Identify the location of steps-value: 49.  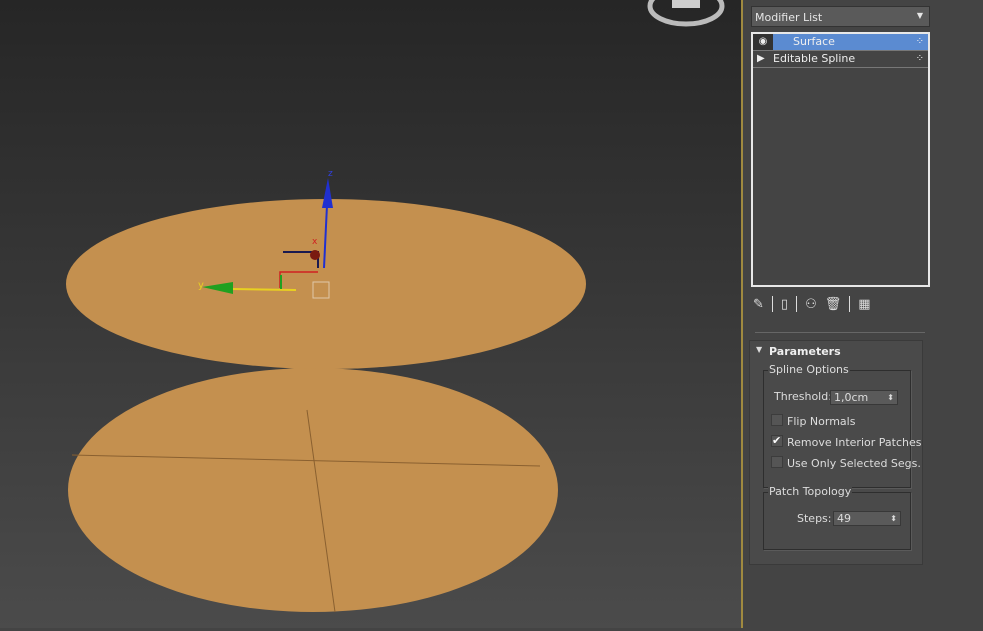
(844, 518).